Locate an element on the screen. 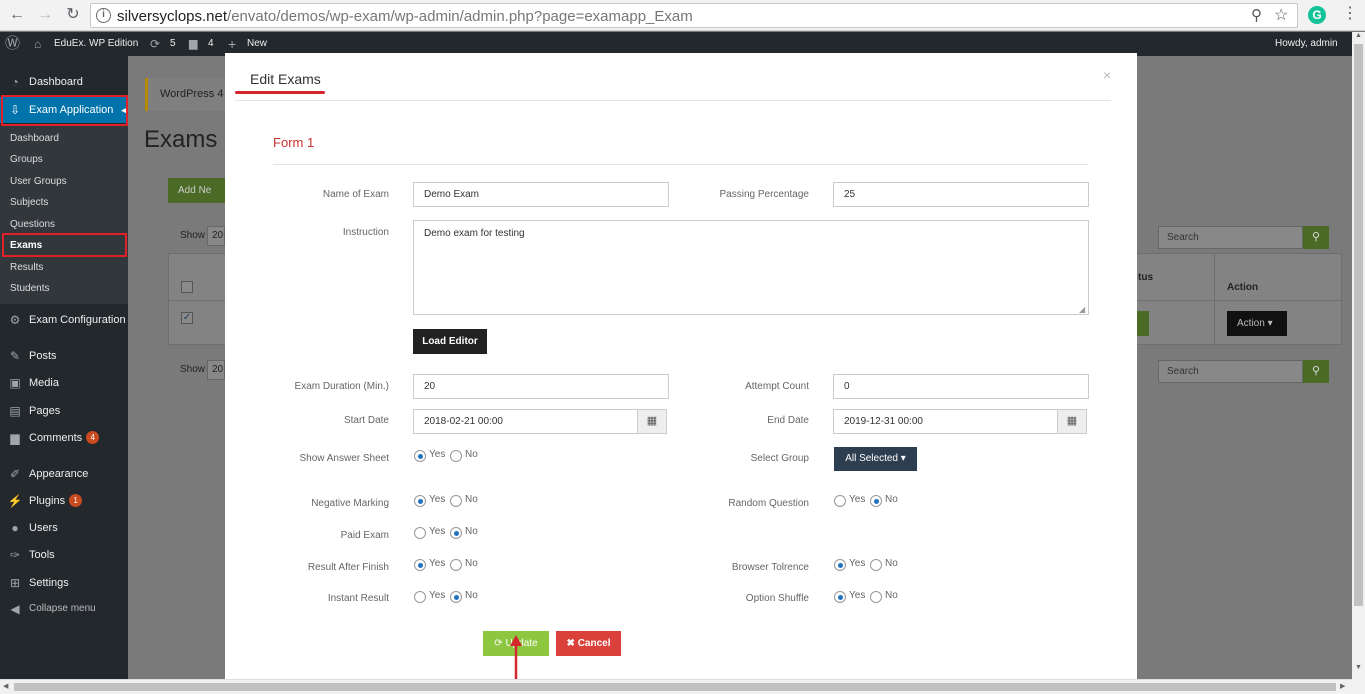 The height and width of the screenshot is (694, 1365). home-icon: ⌂ is located at coordinates (37, 44).